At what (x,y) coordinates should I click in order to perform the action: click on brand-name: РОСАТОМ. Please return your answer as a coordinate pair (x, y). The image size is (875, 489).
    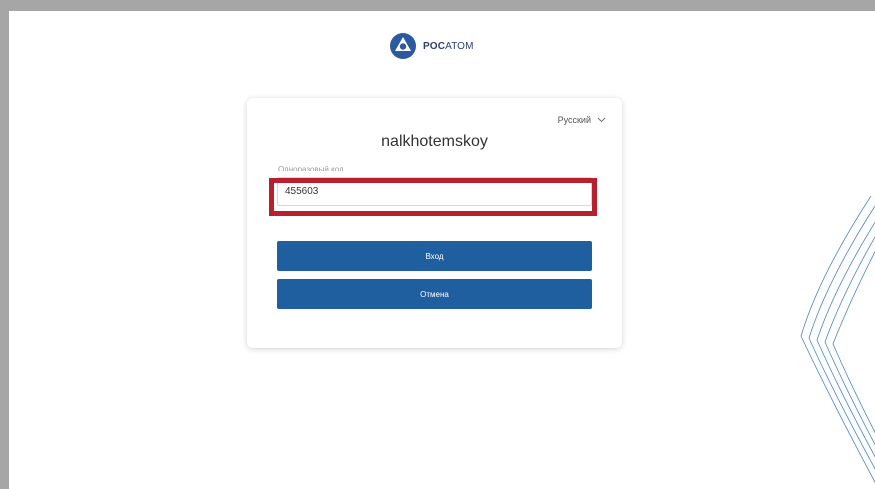
    Looking at the image, I should click on (448, 46).